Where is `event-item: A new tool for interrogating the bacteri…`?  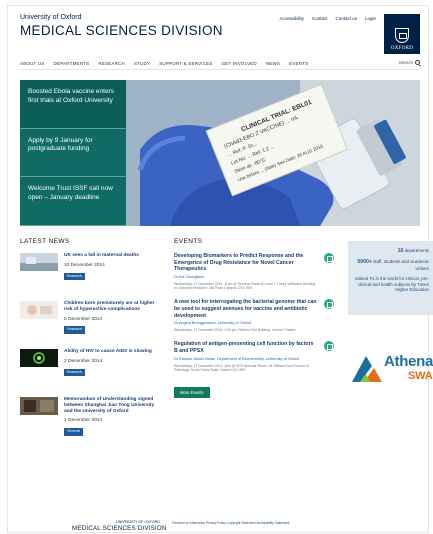
event-item: A new tool for interrogating the bacteri… is located at coordinates (254, 315).